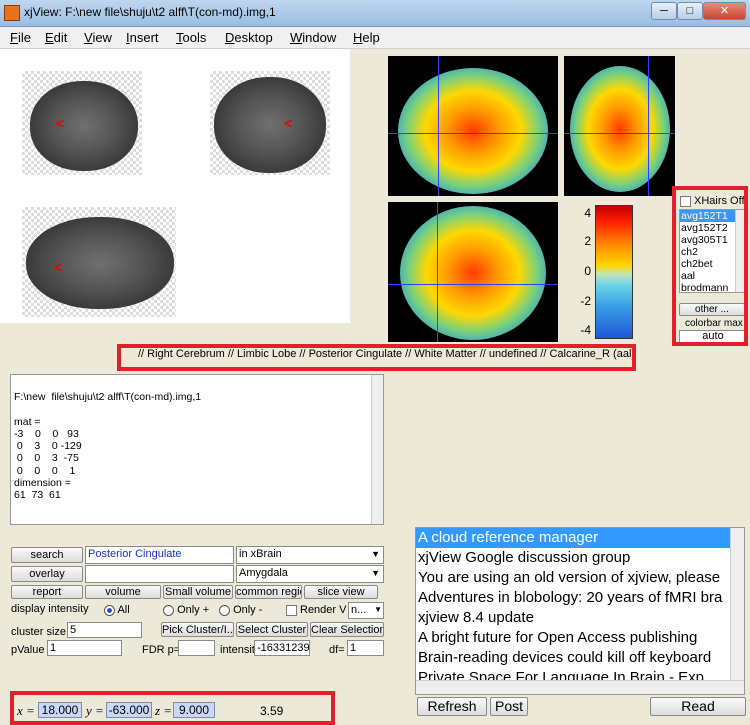  Describe the element at coordinates (724, 11) in the screenshot. I see `close-button: ✕` at that location.